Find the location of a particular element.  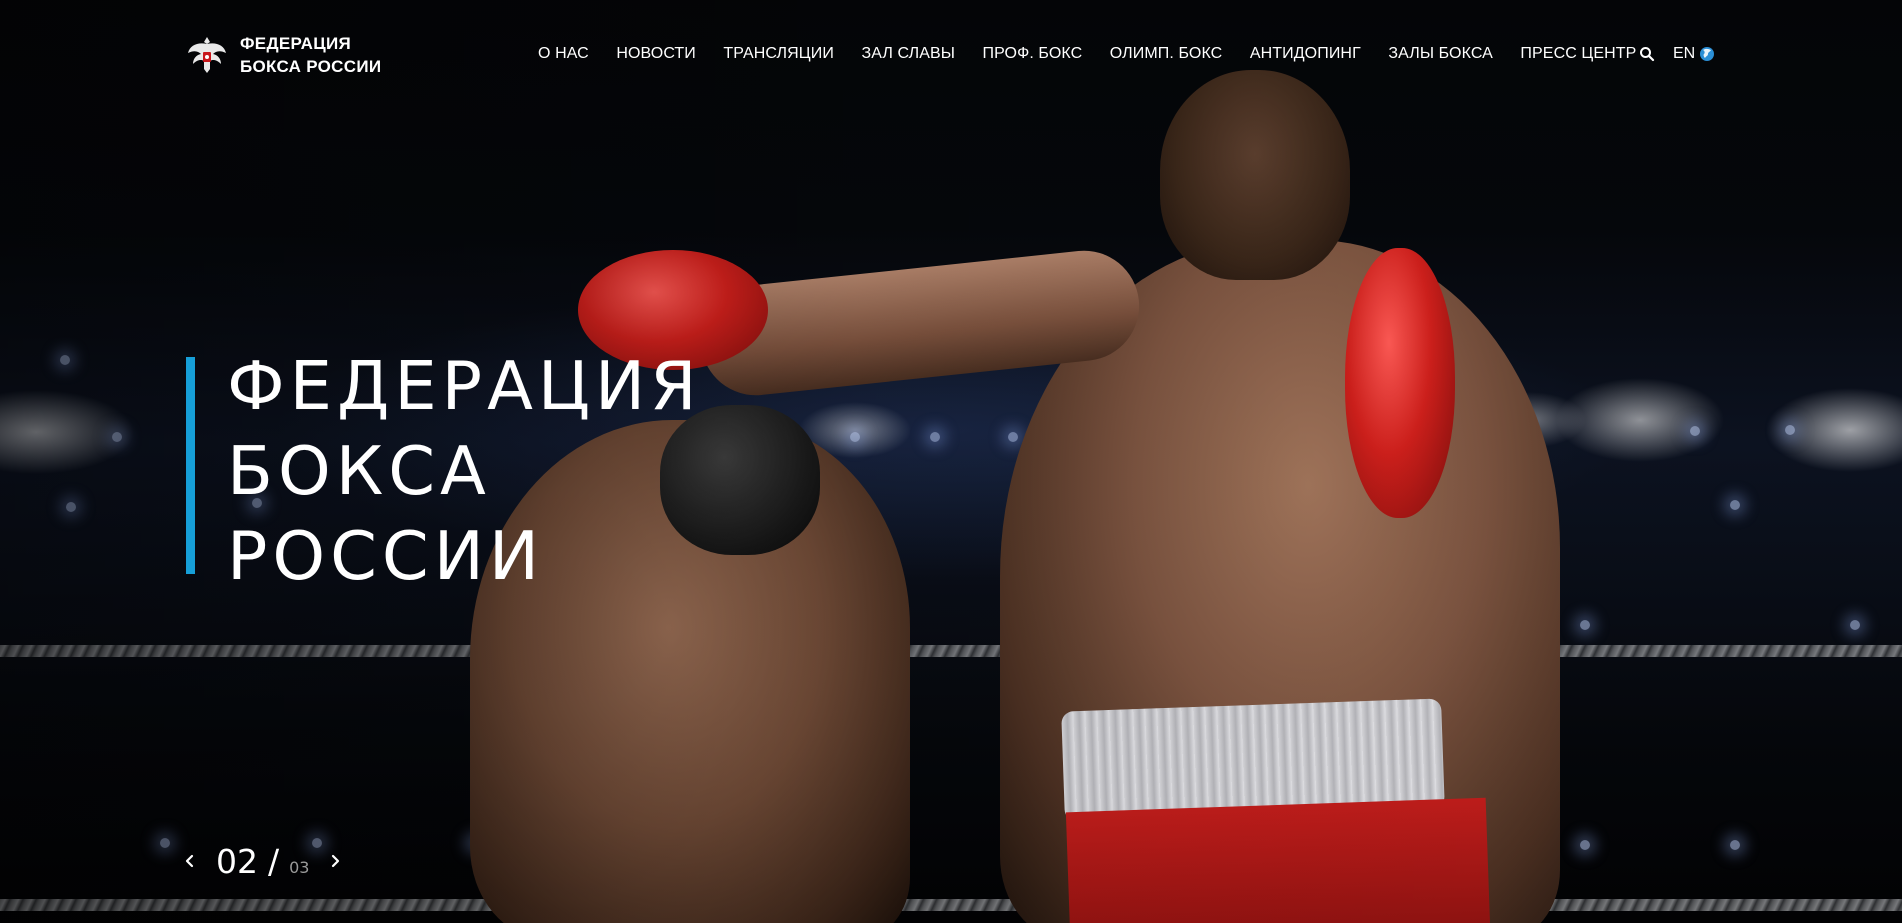

language-switch: EN is located at coordinates (1694, 54).